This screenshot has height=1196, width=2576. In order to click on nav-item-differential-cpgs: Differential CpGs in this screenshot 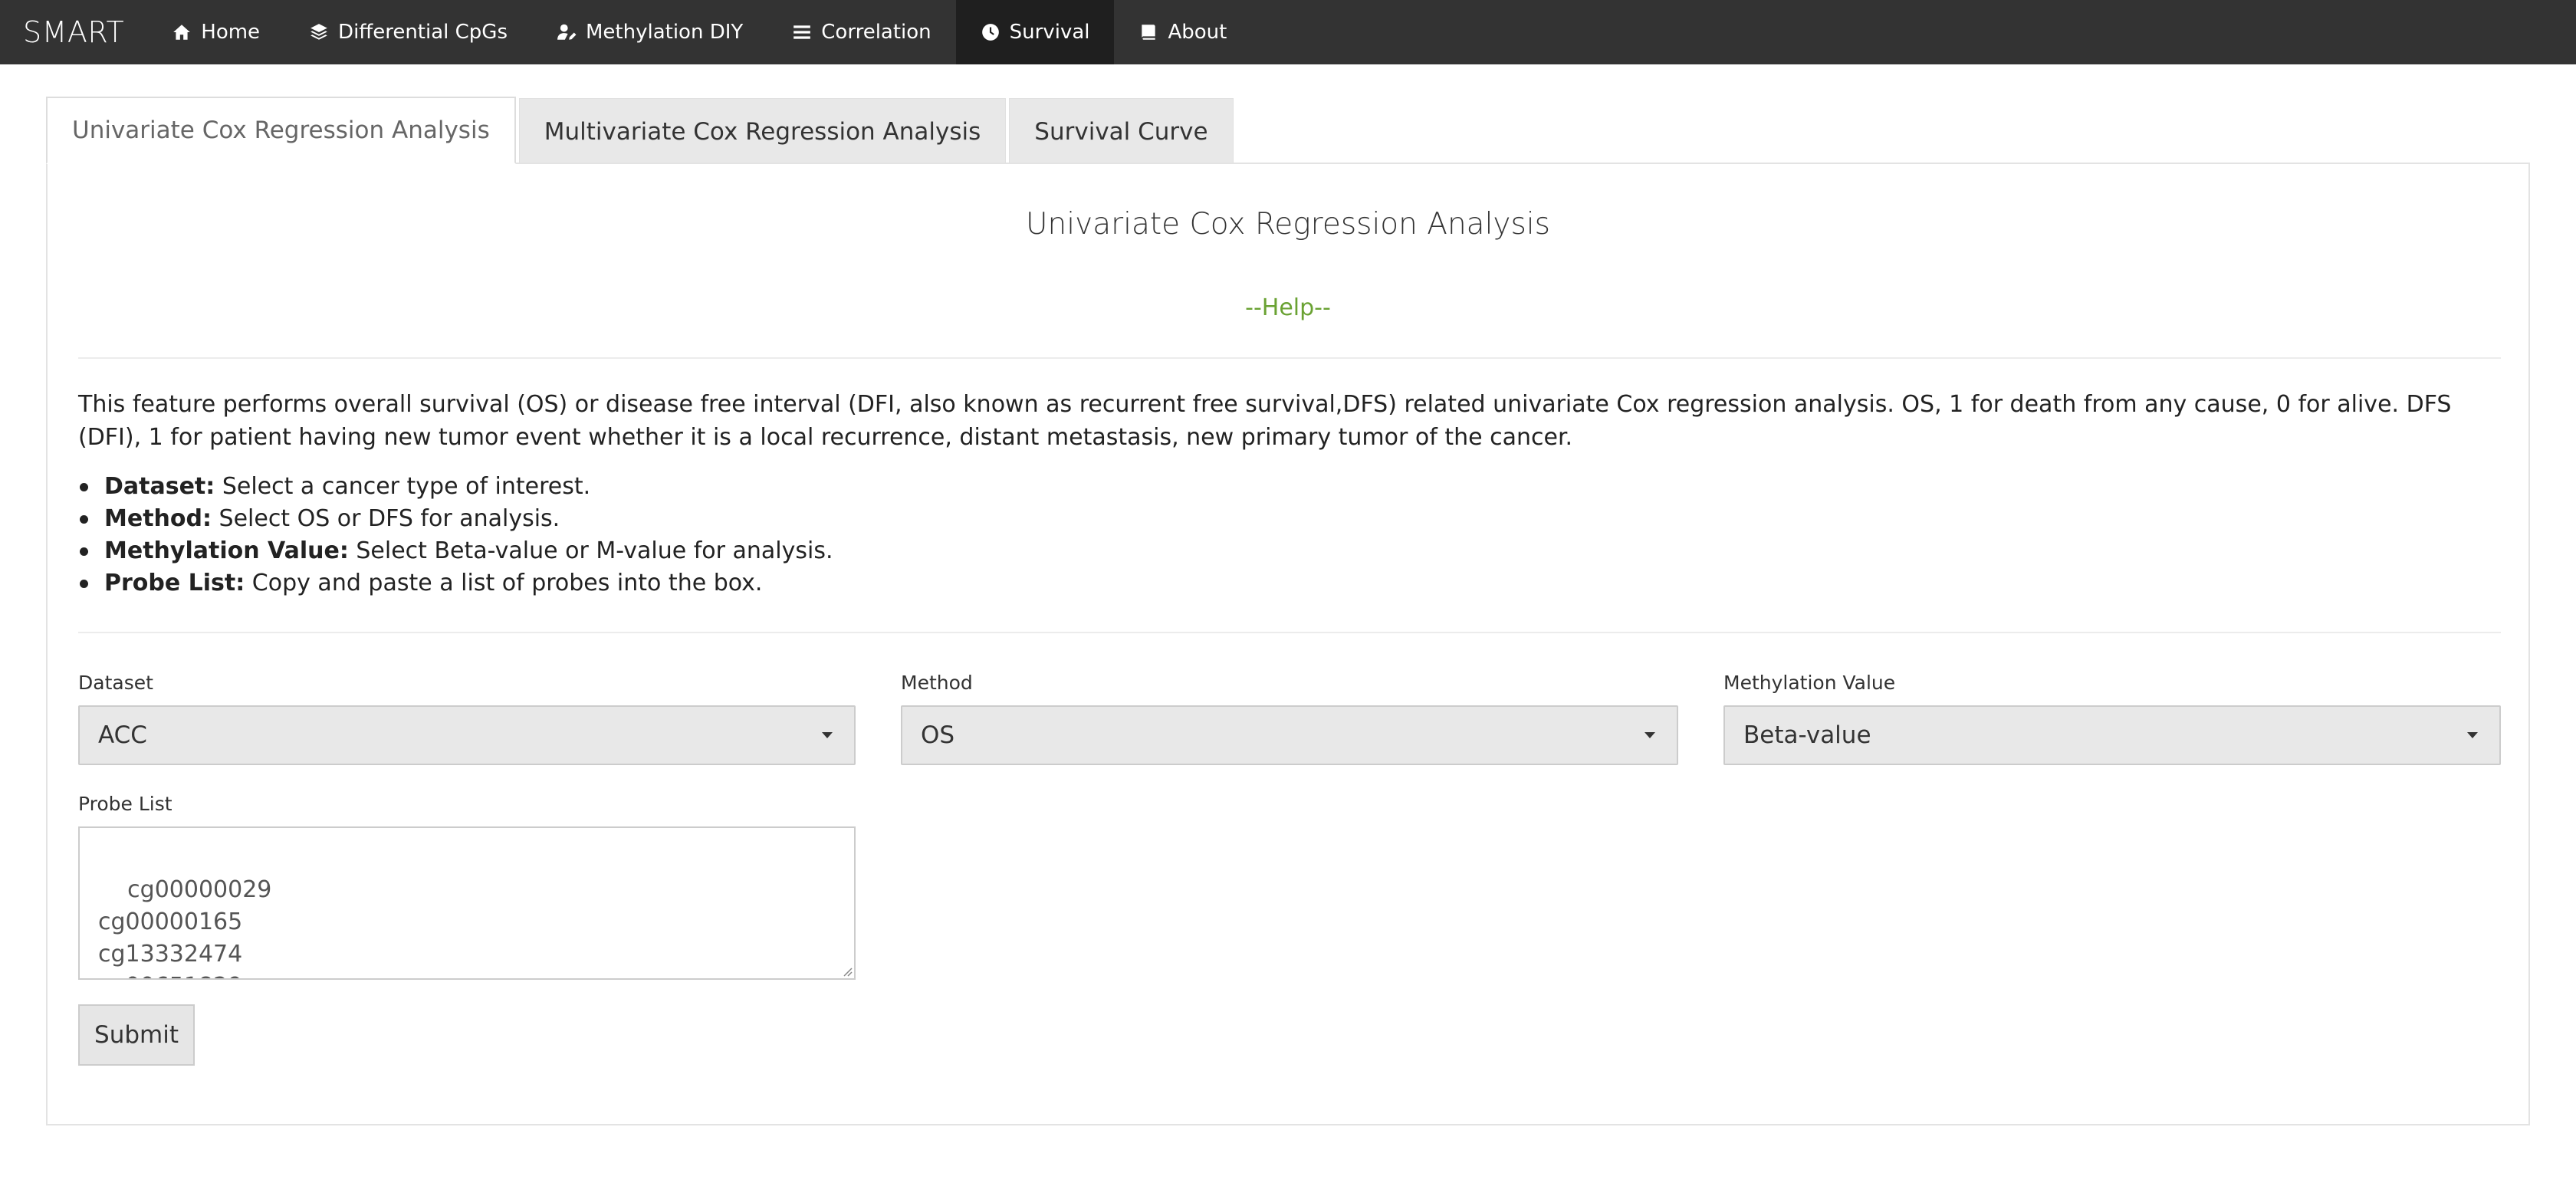, I will do `click(408, 32)`.